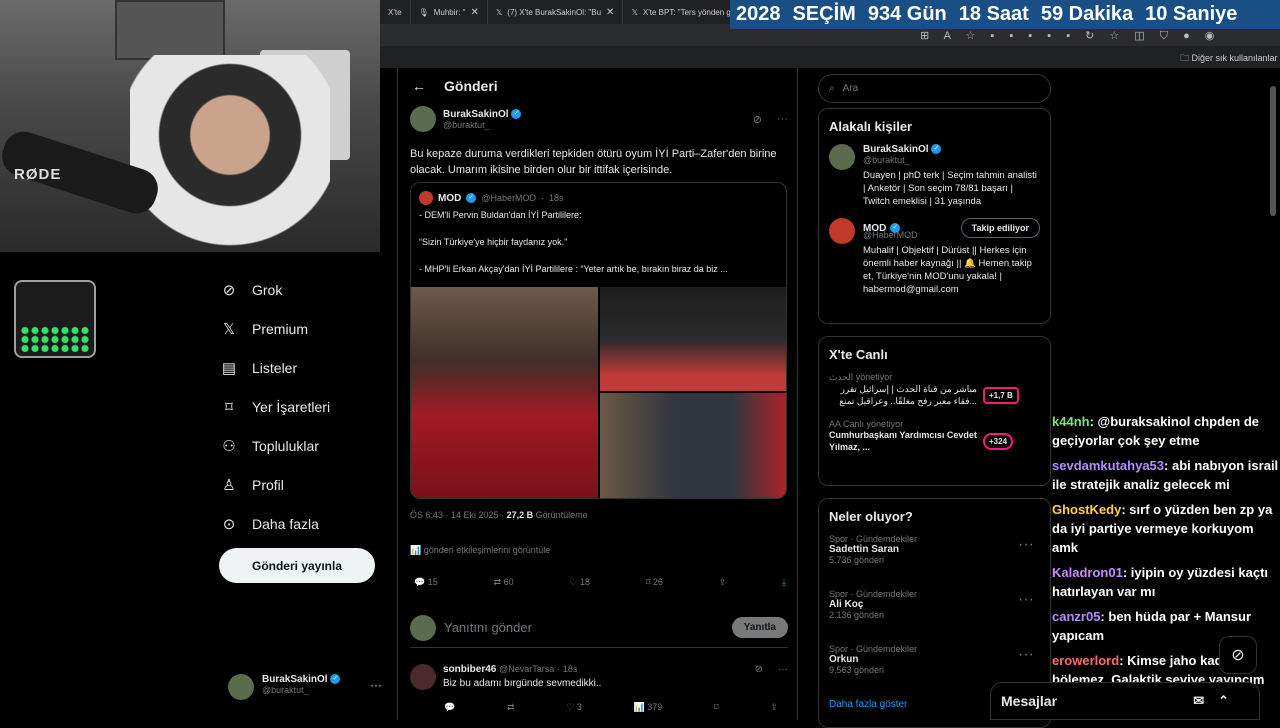 This screenshot has width=1280, height=728. What do you see at coordinates (693, 339) in the screenshot?
I see `photo-parliament` at bounding box center [693, 339].